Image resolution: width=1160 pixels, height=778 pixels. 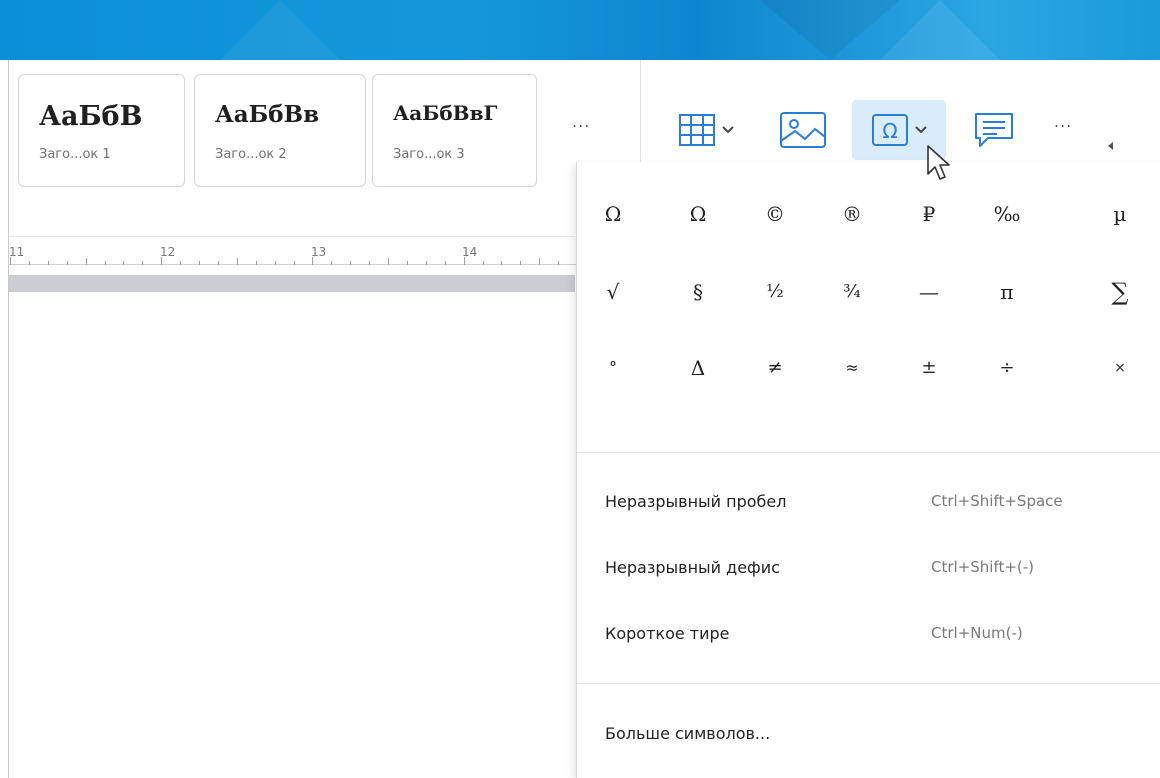 I want to click on title-bar, so click(x=580, y=30).